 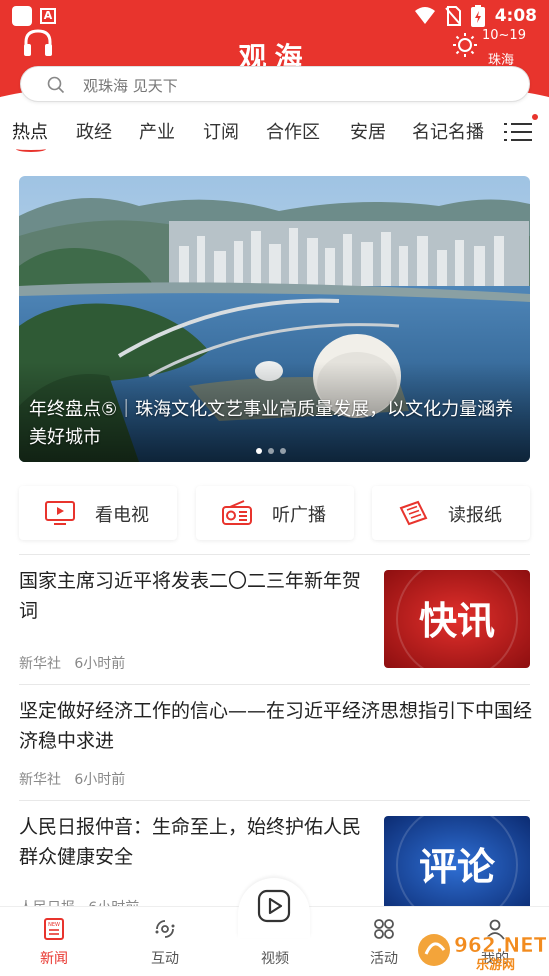 I want to click on weather-temperature: 10~19, so click(x=504, y=35).